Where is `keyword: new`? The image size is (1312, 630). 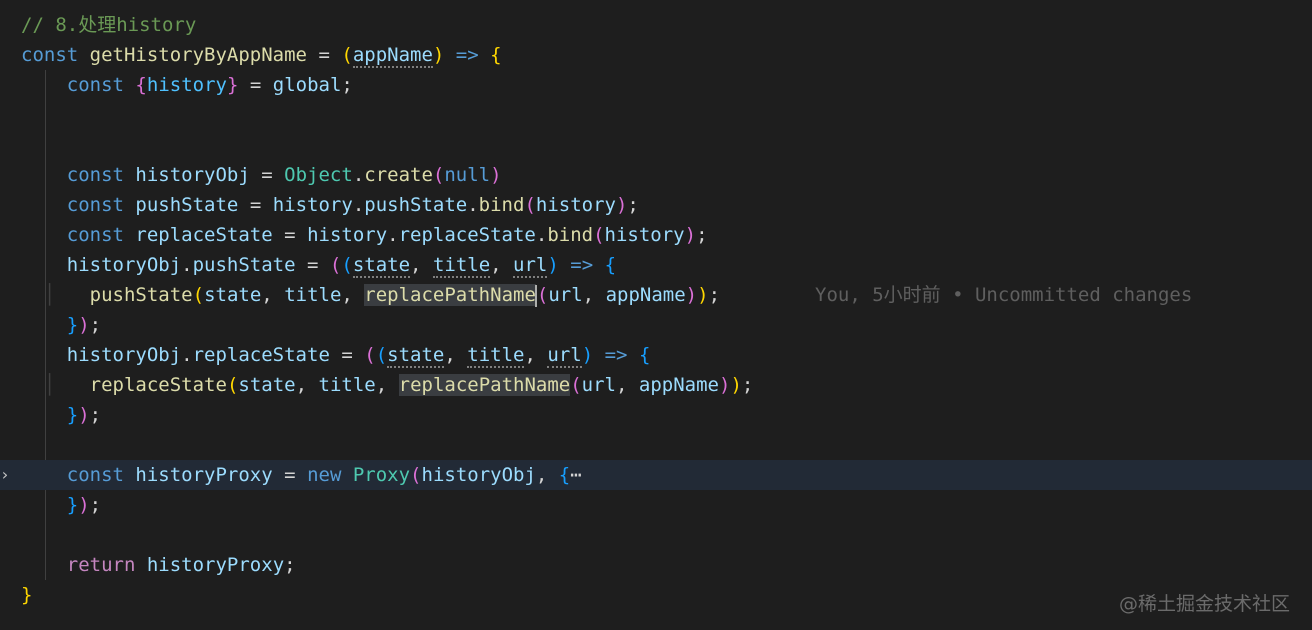
keyword: new is located at coordinates (324, 475).